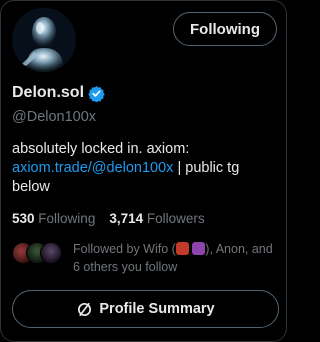 The width and height of the screenshot is (320, 342). What do you see at coordinates (38, 253) in the screenshot?
I see `mutual-avatars` at bounding box center [38, 253].